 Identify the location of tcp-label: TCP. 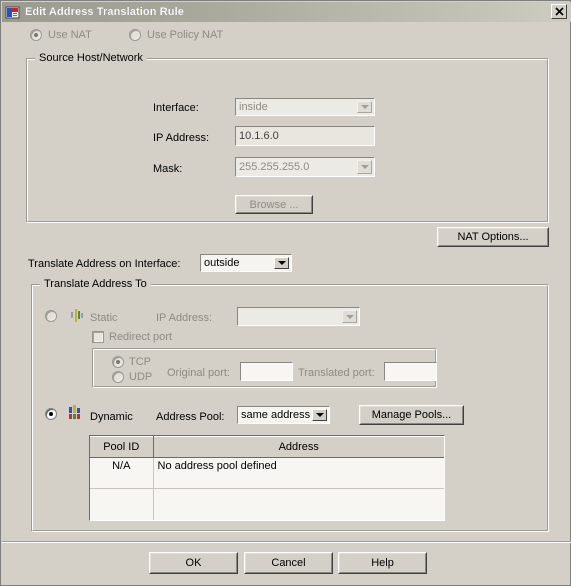
(140, 362).